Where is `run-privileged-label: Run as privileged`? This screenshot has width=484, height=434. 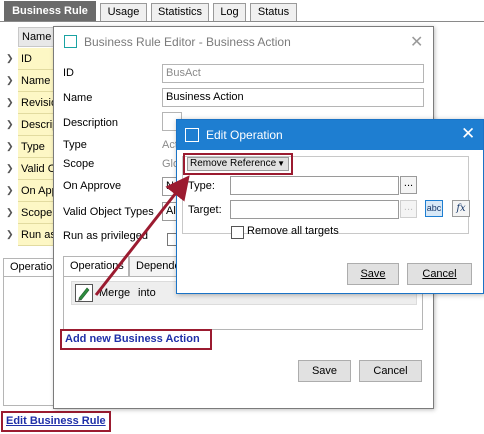 run-privileged-label: Run as privileged is located at coordinates (105, 236).